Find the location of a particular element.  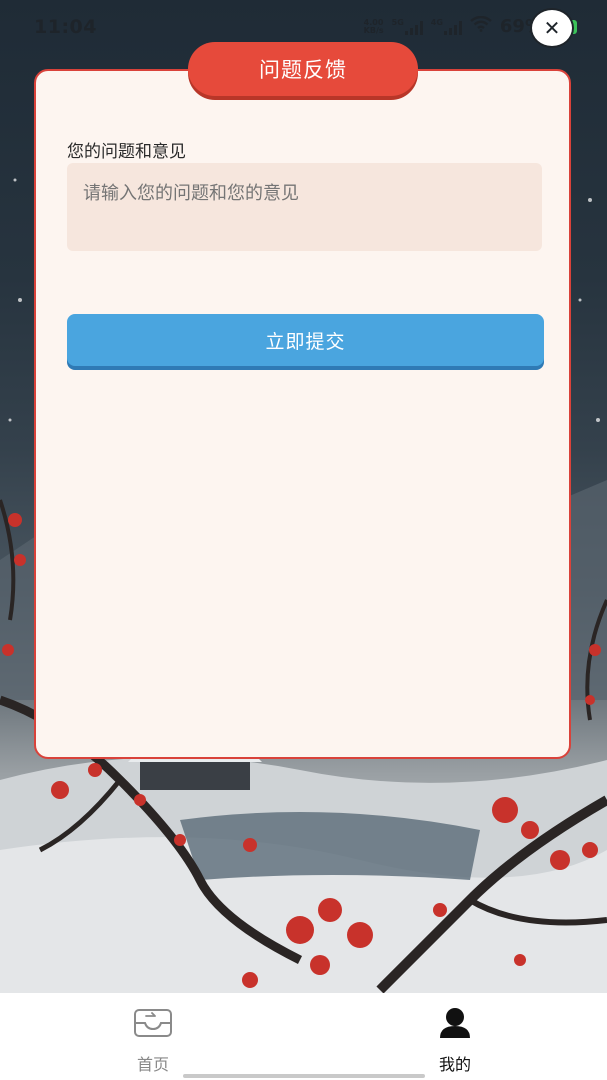

status-bar: 11:04 4.00 KB/s 5G 4G 69% is located at coordinates (303, 30).